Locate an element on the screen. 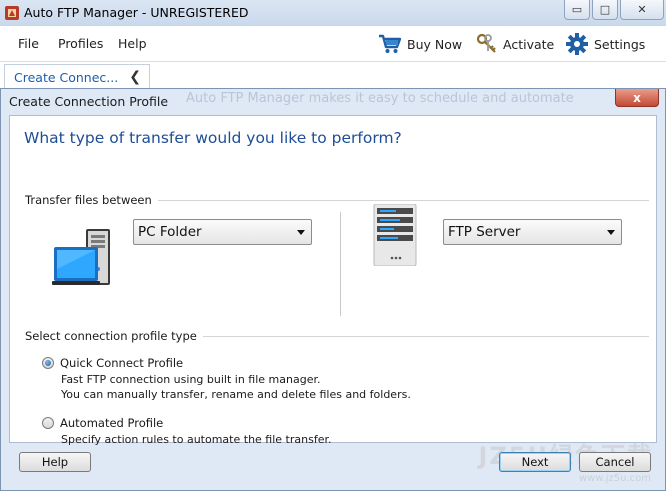 The width and height of the screenshot is (666, 491). transfer-group-label: Transfer files between is located at coordinates (91, 200).